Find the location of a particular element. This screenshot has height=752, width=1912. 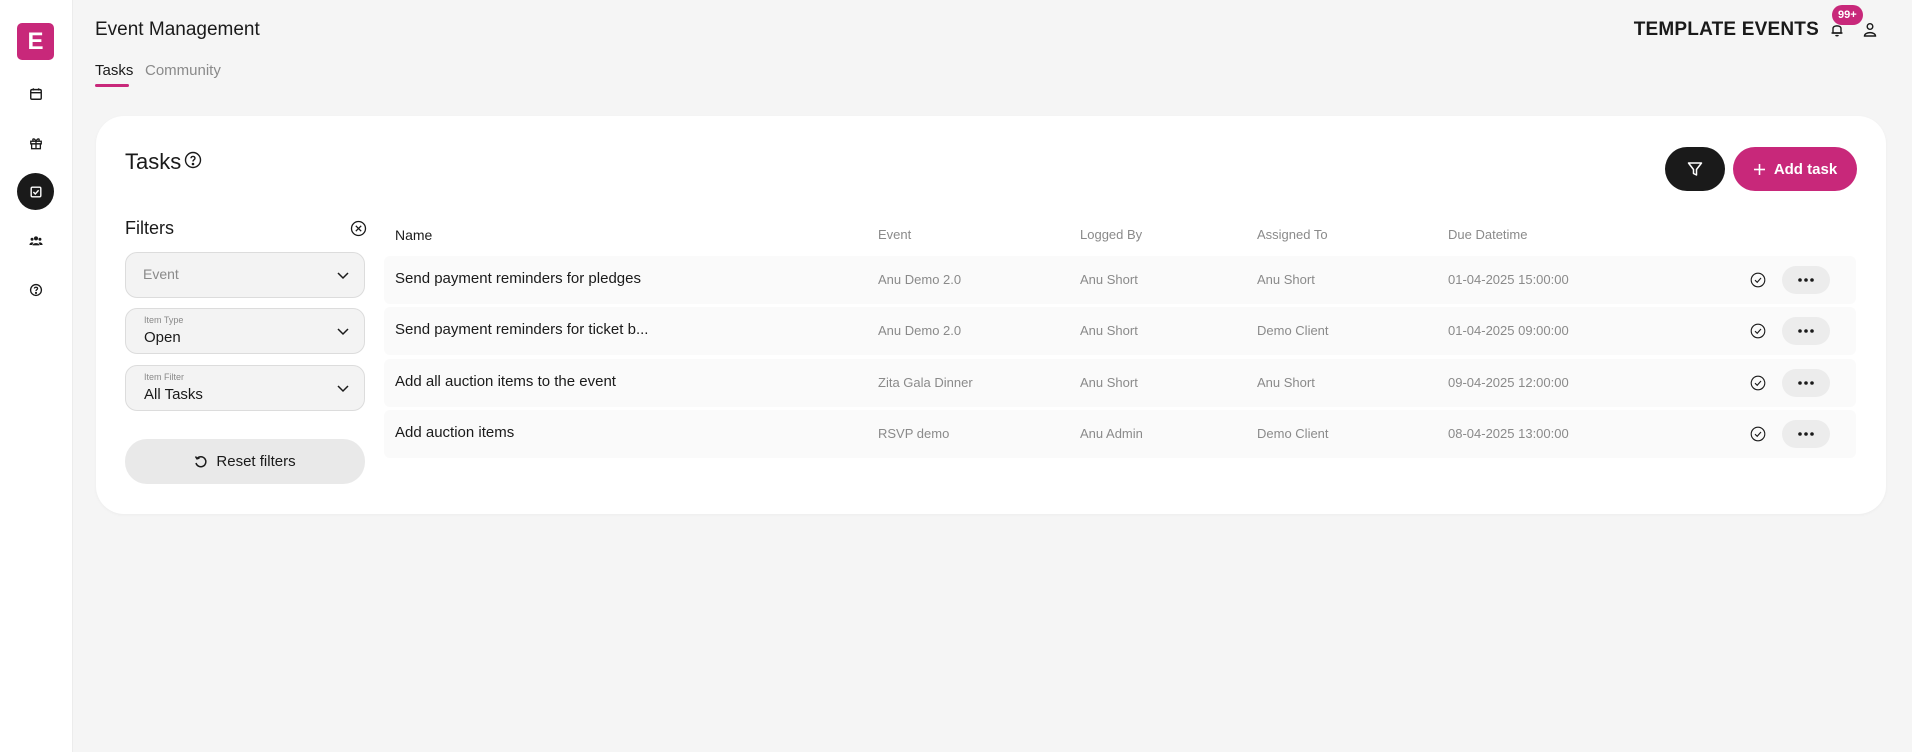

tab-community: Community is located at coordinates (183, 70).